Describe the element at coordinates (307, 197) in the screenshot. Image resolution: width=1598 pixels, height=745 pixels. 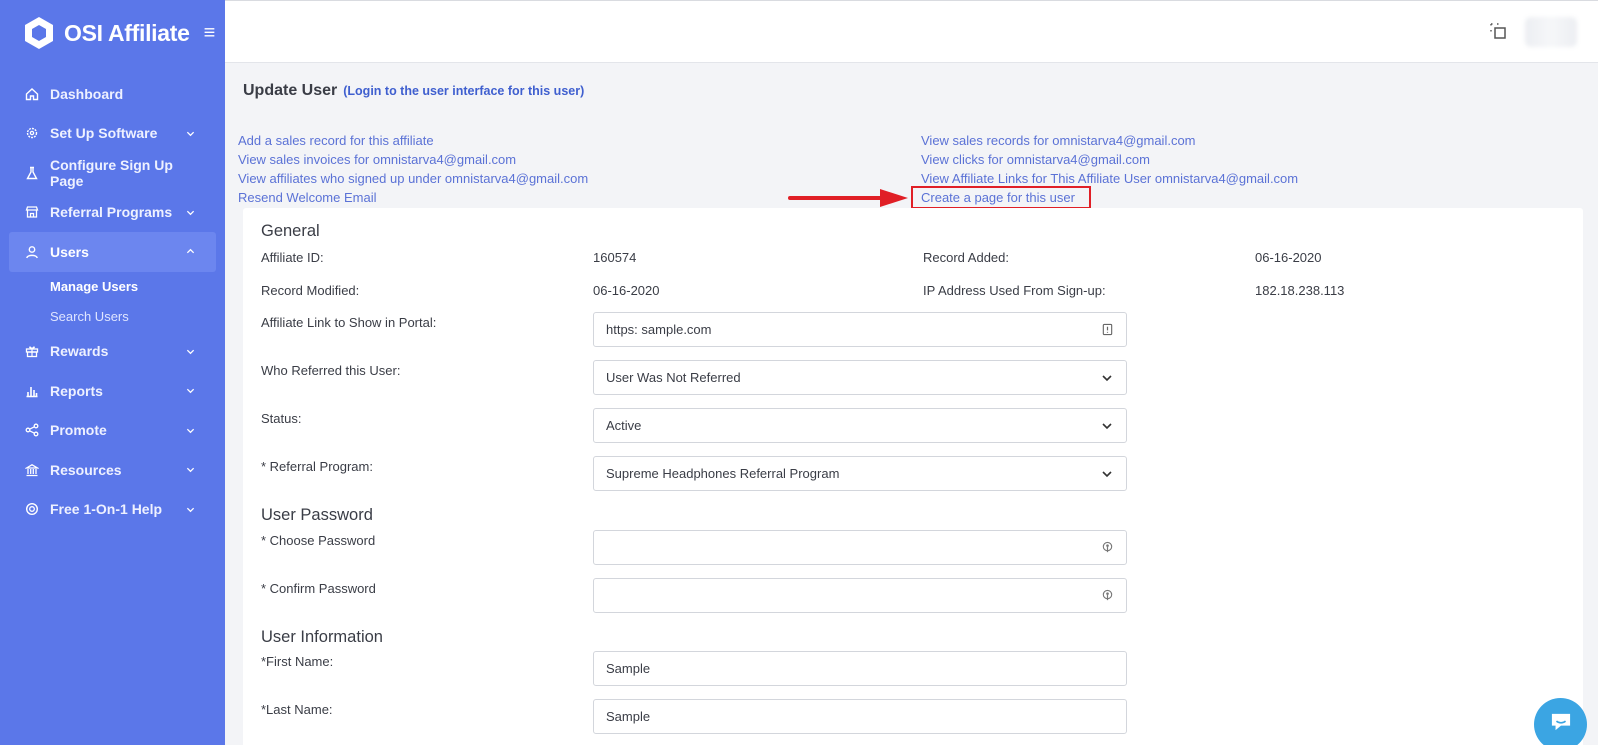
I see `resend-welcome-email-link: Resend Welcome Email` at that location.